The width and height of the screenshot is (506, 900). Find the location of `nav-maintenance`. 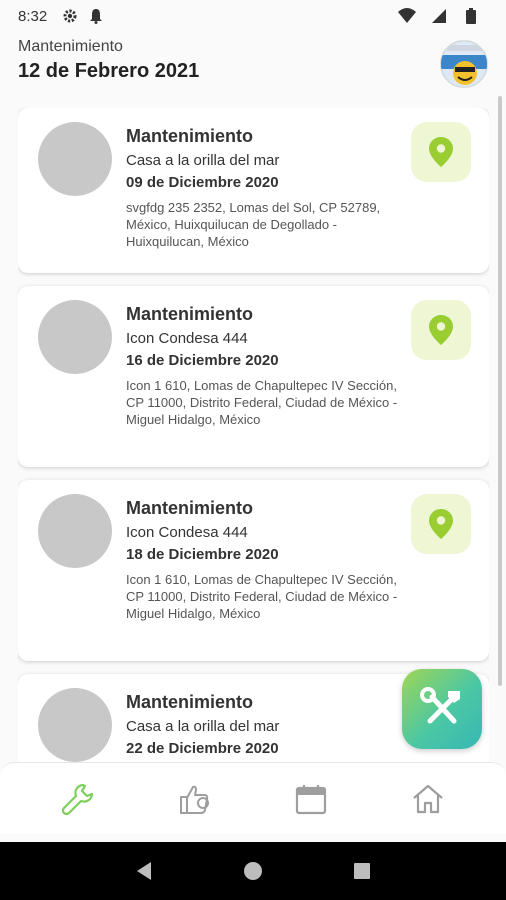

nav-maintenance is located at coordinates (78, 799).